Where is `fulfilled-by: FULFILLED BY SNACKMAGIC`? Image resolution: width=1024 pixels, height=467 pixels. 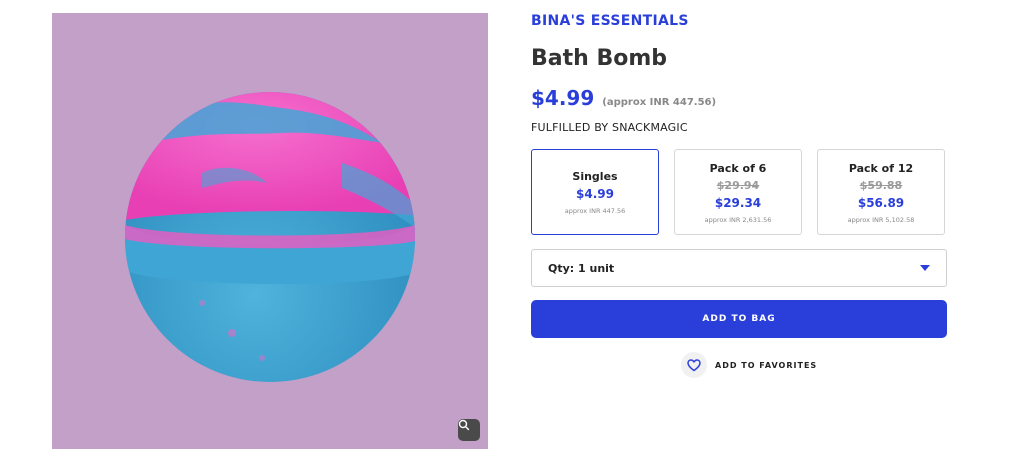 fulfilled-by: FULFILLED BY SNACKMAGIC is located at coordinates (609, 127).